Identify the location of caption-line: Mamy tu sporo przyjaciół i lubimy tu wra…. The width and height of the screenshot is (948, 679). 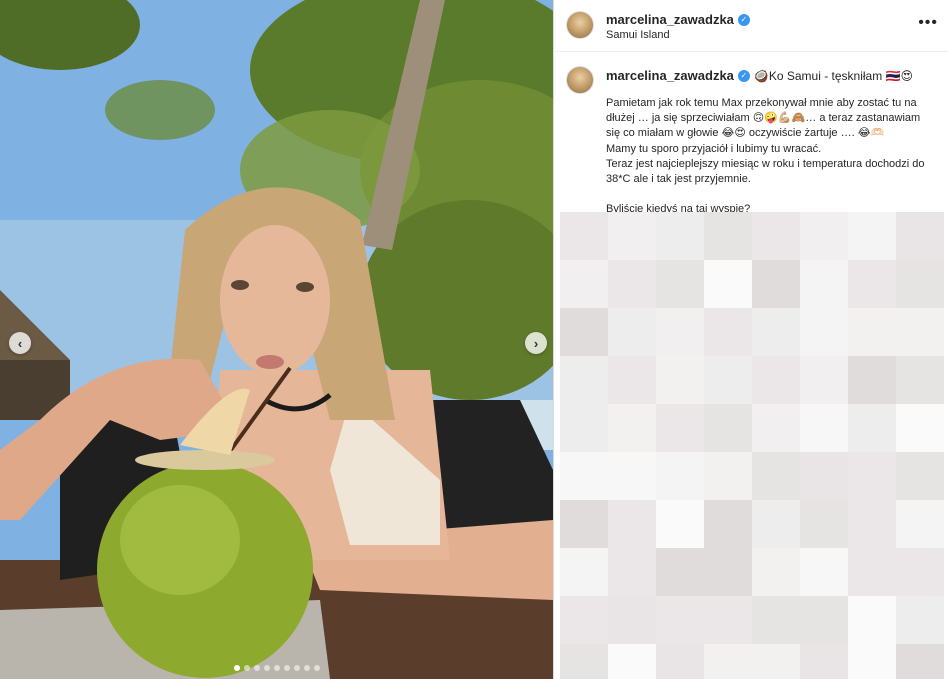
(714, 148).